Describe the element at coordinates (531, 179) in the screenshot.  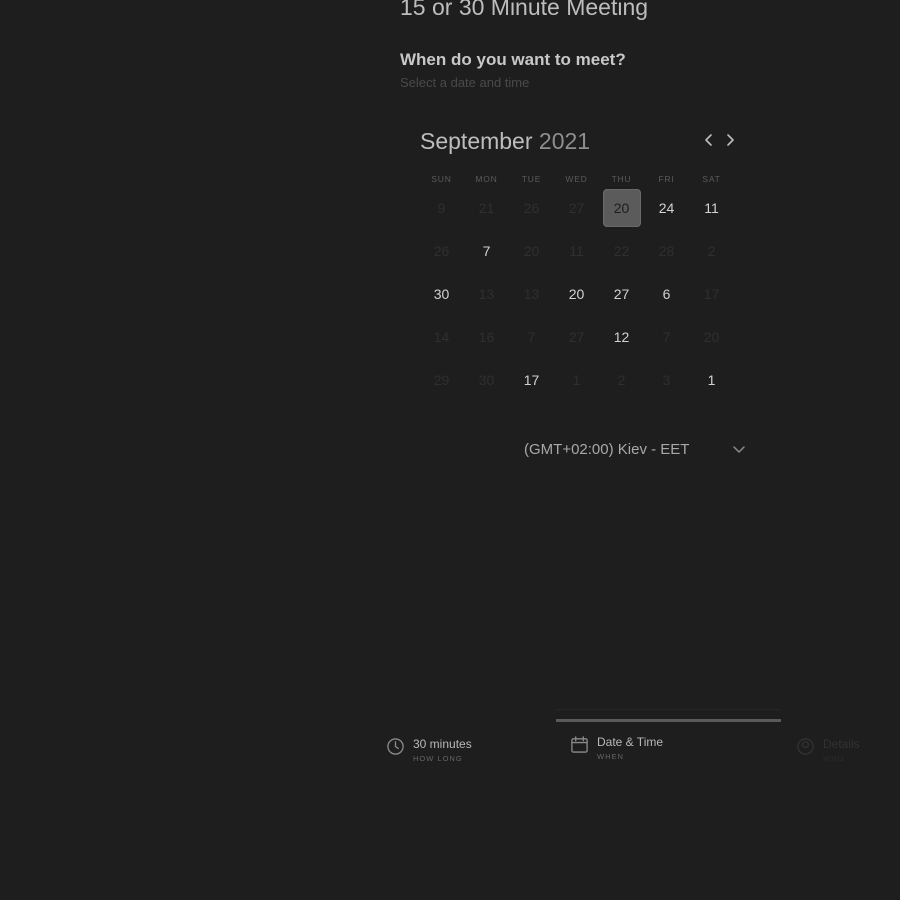
I see `weekday-label: TUE` at that location.